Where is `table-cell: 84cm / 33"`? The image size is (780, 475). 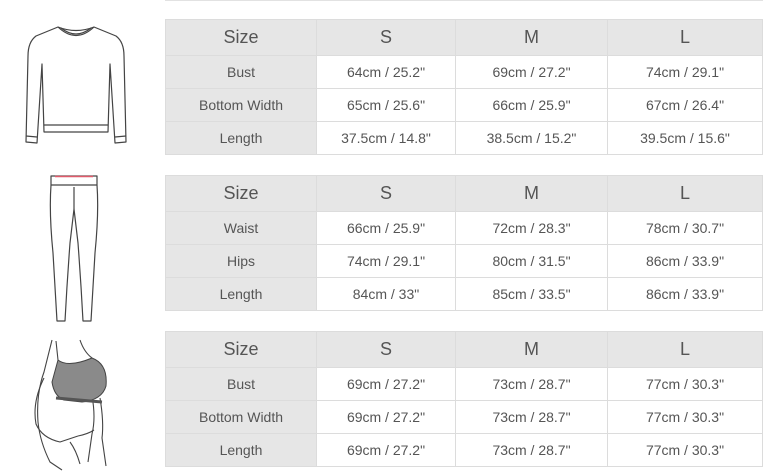 table-cell: 84cm / 33" is located at coordinates (386, 294).